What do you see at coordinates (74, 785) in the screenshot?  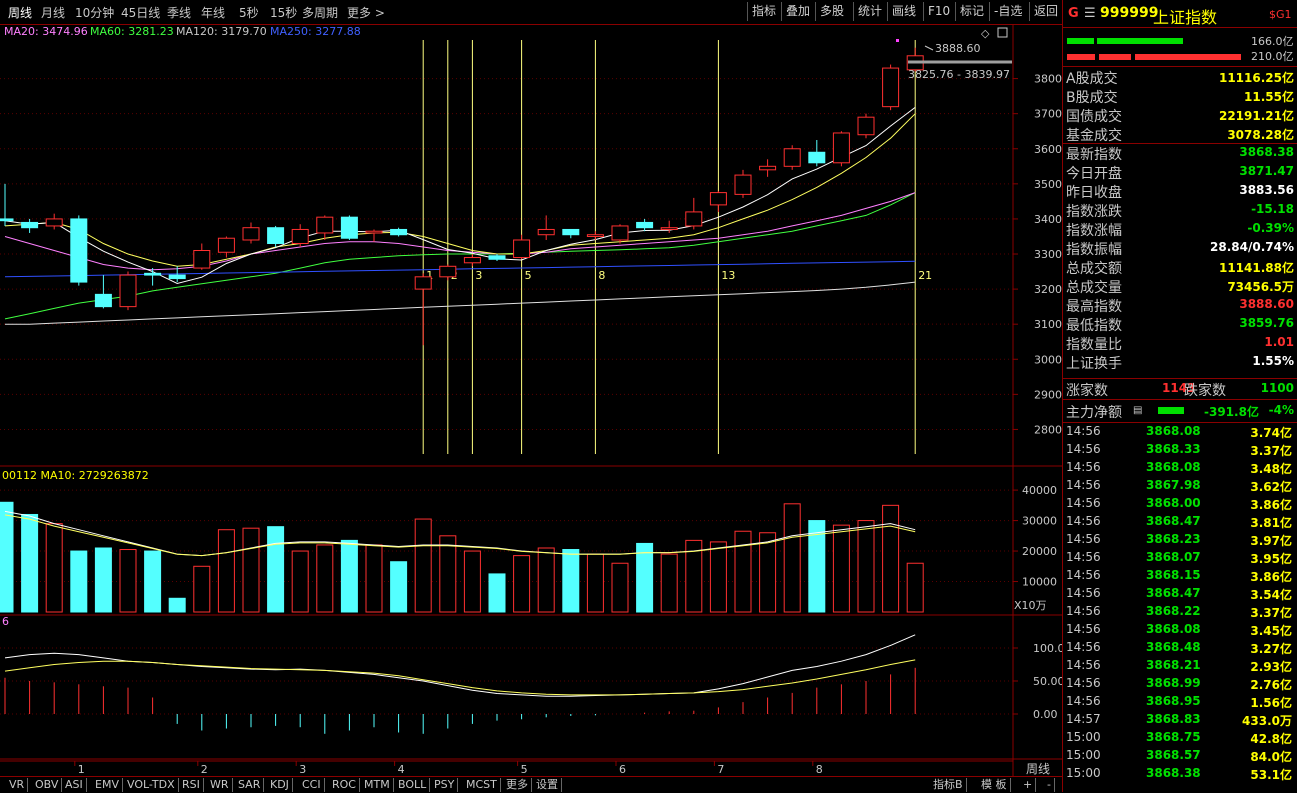 I see `indicator-tab: ASI` at bounding box center [74, 785].